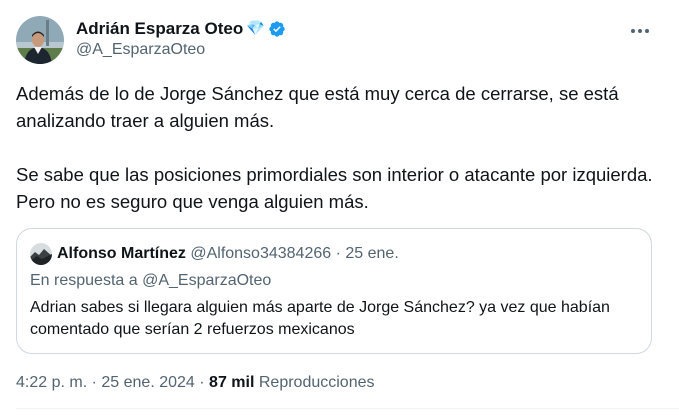 This screenshot has width=679, height=415. Describe the element at coordinates (206, 280) in the screenshot. I see `quoted-reply-user: @A_EsparzaOteo` at that location.